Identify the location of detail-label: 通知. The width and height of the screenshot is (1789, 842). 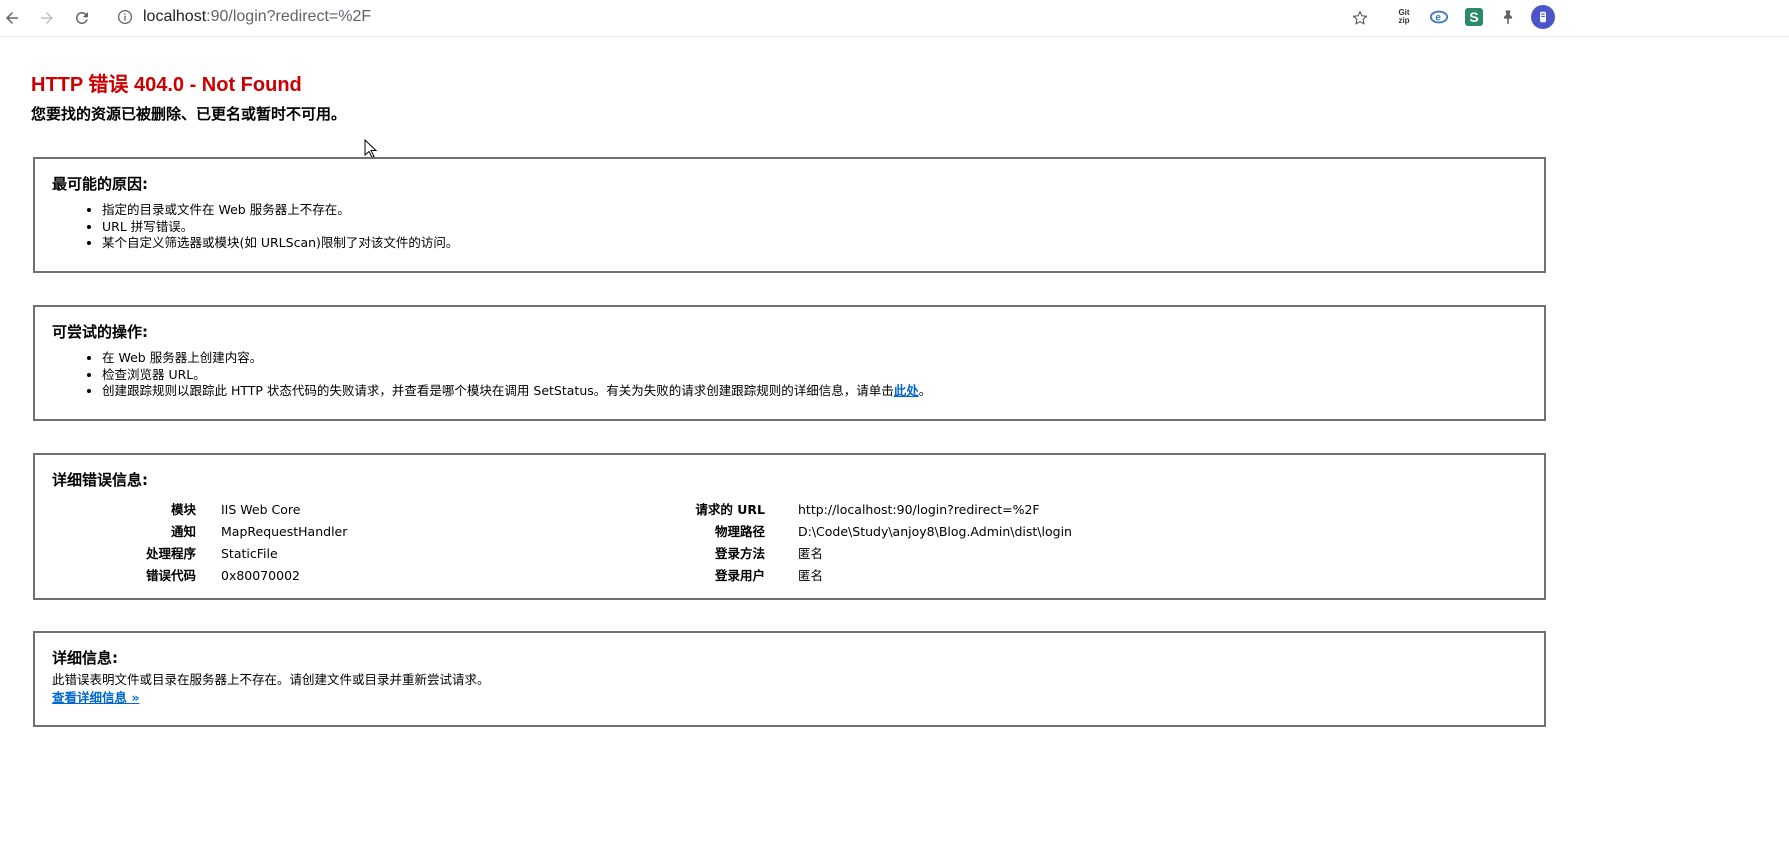
(183, 531).